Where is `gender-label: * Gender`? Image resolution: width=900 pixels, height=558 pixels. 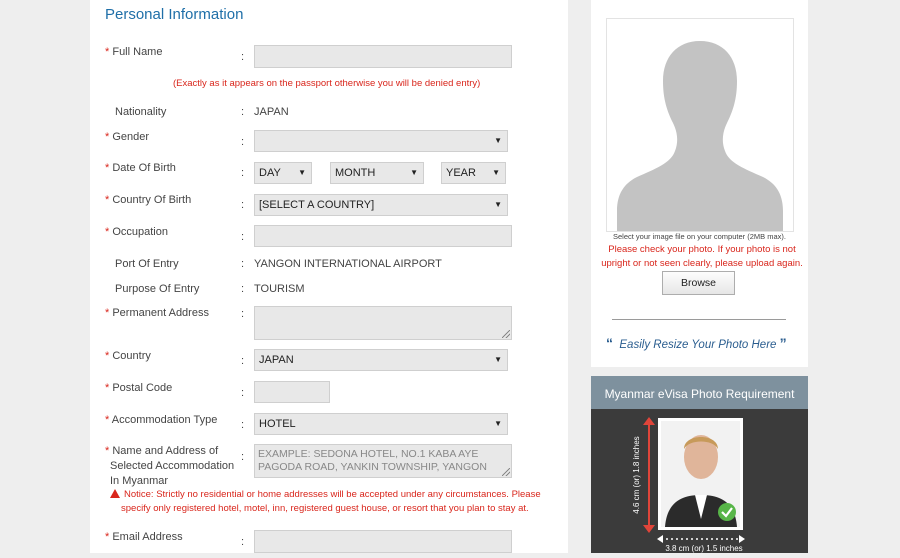
gender-label: * Gender is located at coordinates (127, 137).